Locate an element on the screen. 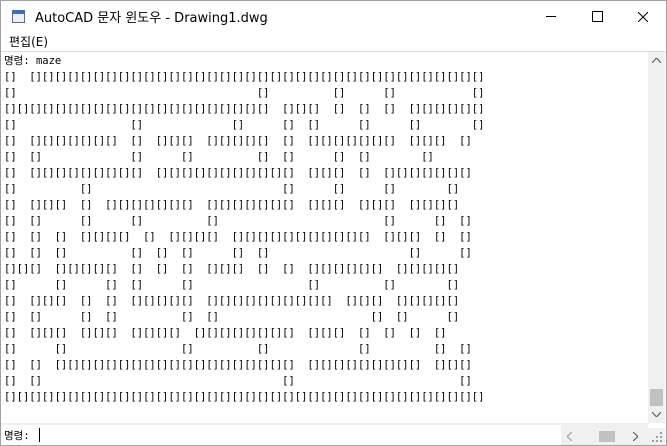  vertical-scroll-thumb is located at coordinates (656, 397).